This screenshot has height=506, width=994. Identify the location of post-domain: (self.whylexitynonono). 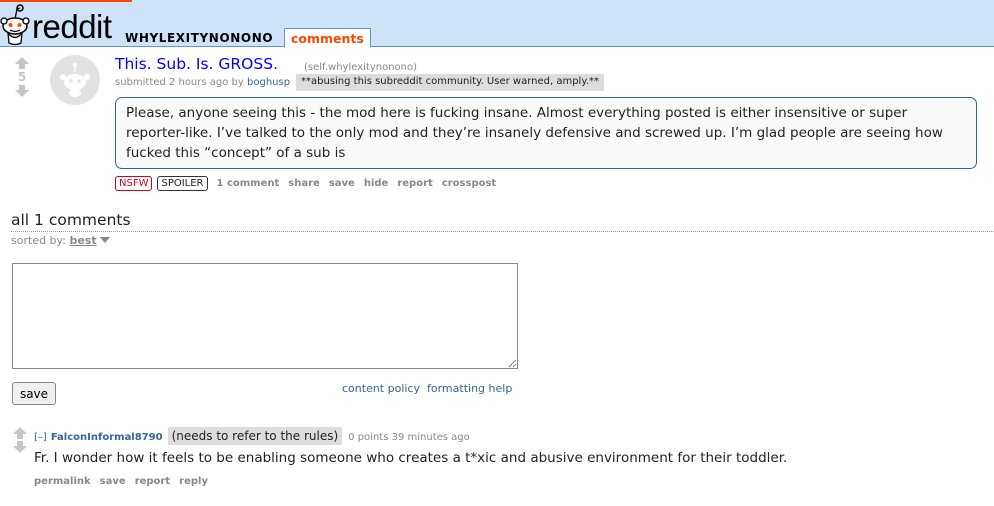
(360, 67).